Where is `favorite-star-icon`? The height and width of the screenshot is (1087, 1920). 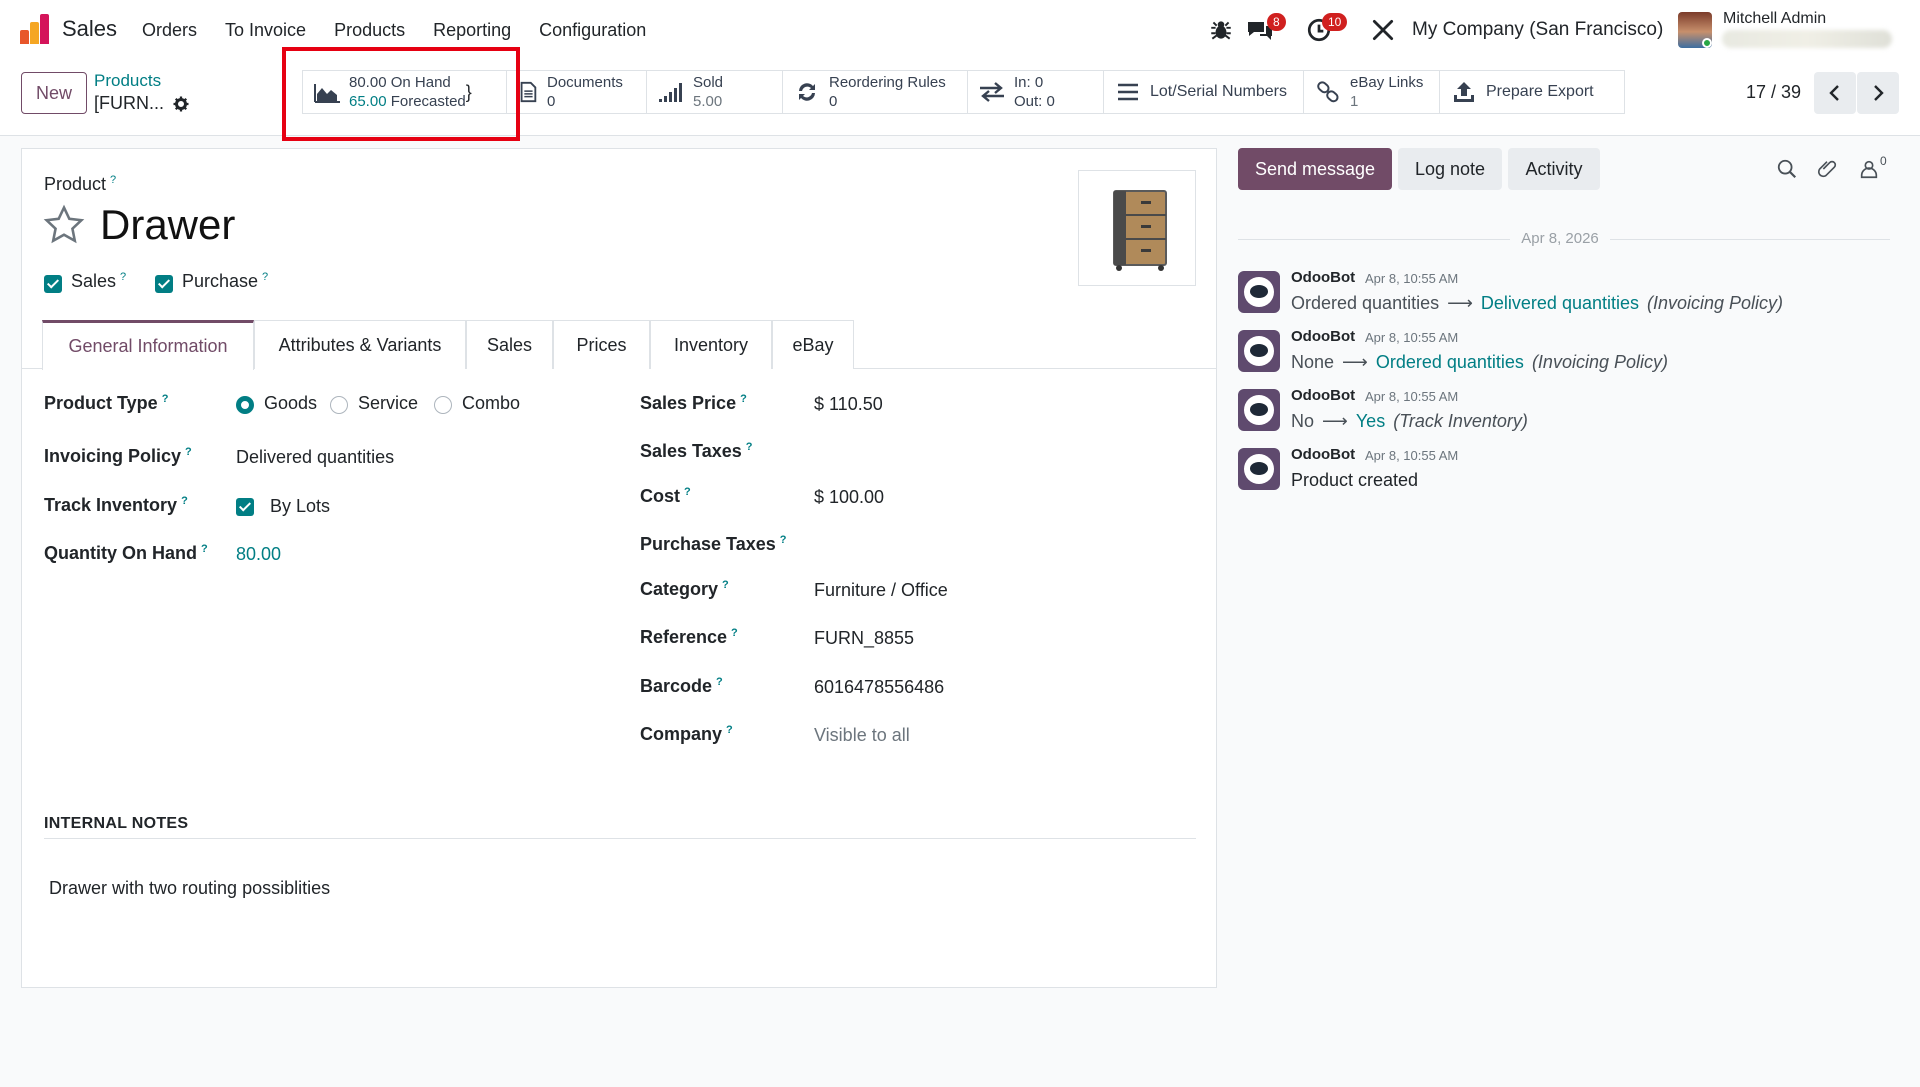 favorite-star-icon is located at coordinates (64, 225).